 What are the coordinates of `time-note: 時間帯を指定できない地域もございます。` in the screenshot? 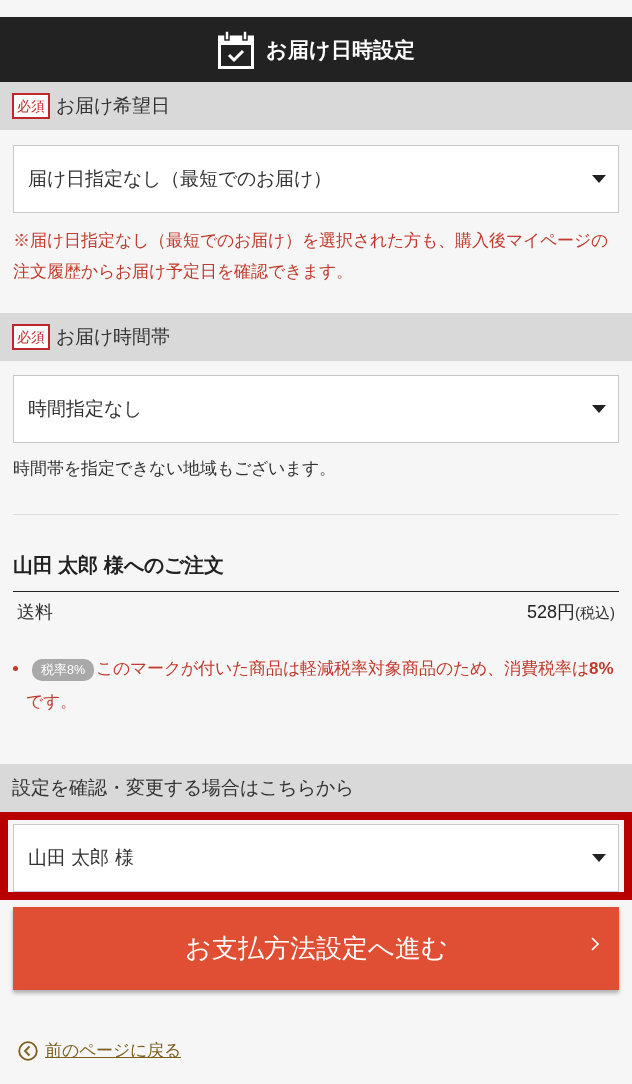 It's located at (175, 469).